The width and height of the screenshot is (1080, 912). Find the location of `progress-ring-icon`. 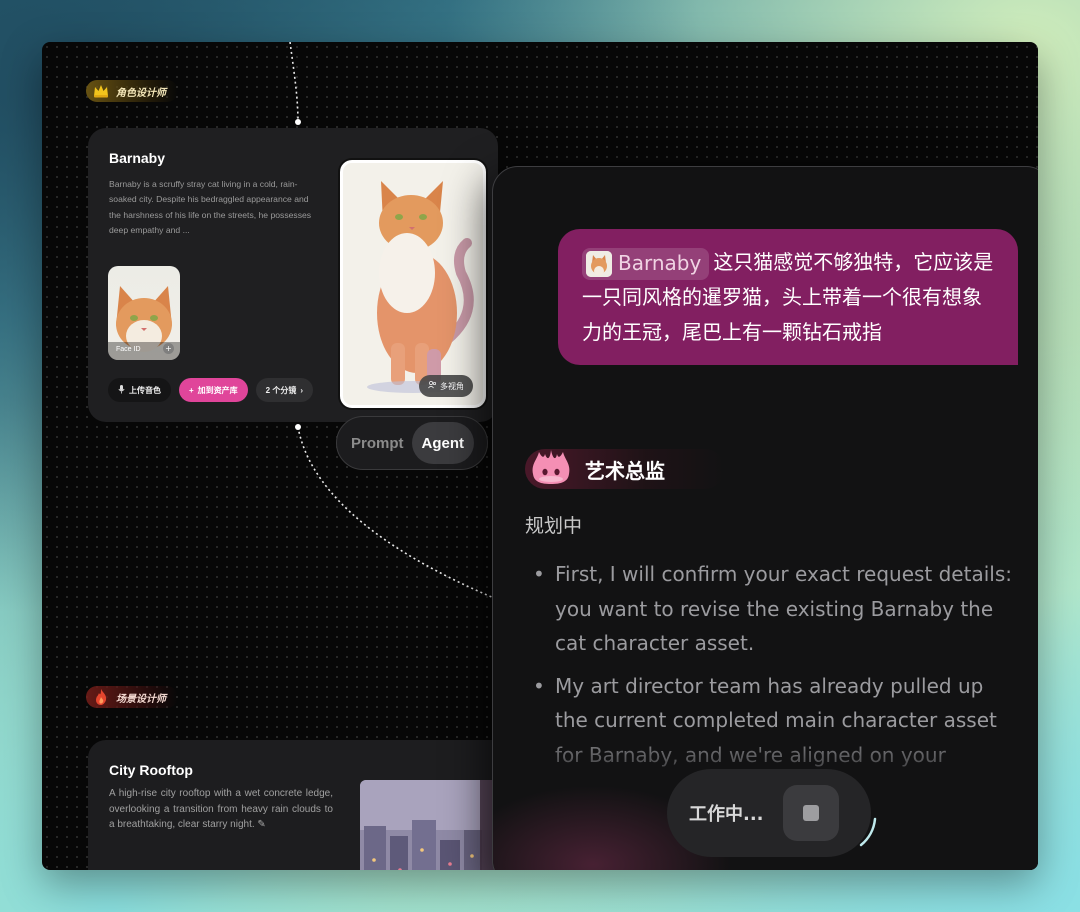

progress-ring-icon is located at coordinates (868, 832).